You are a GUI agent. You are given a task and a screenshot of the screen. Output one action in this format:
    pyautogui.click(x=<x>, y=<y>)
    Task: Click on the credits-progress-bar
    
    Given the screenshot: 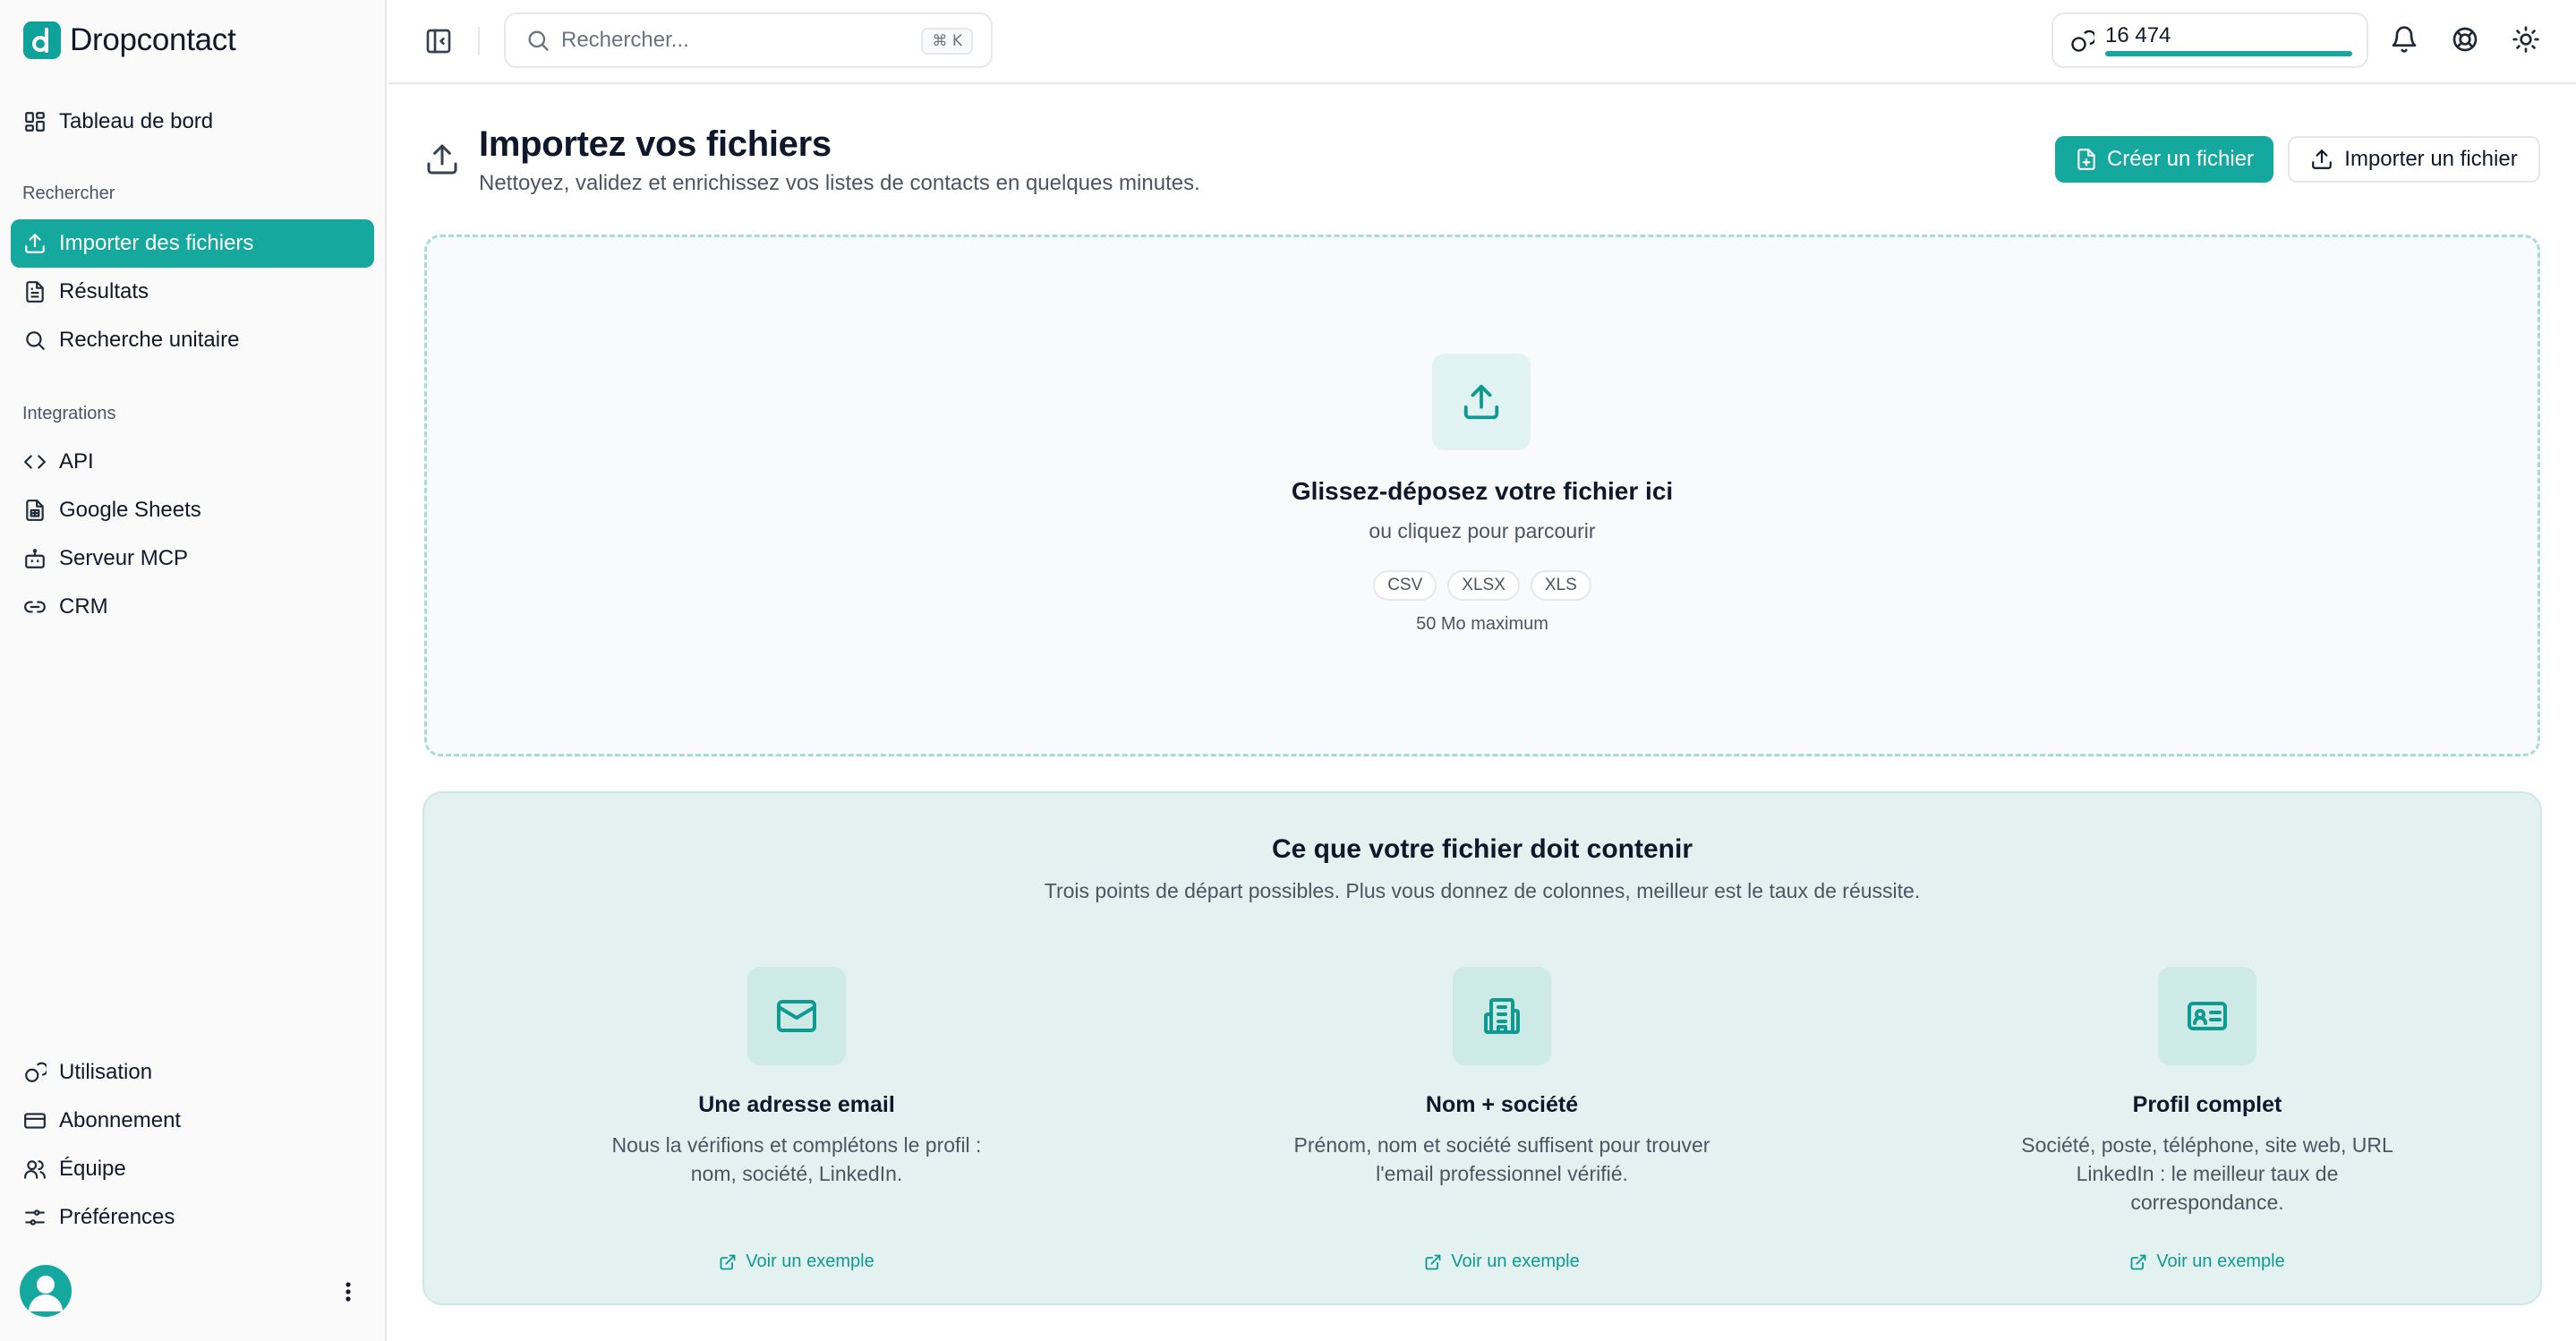 What is the action you would take?
    pyautogui.click(x=2228, y=53)
    